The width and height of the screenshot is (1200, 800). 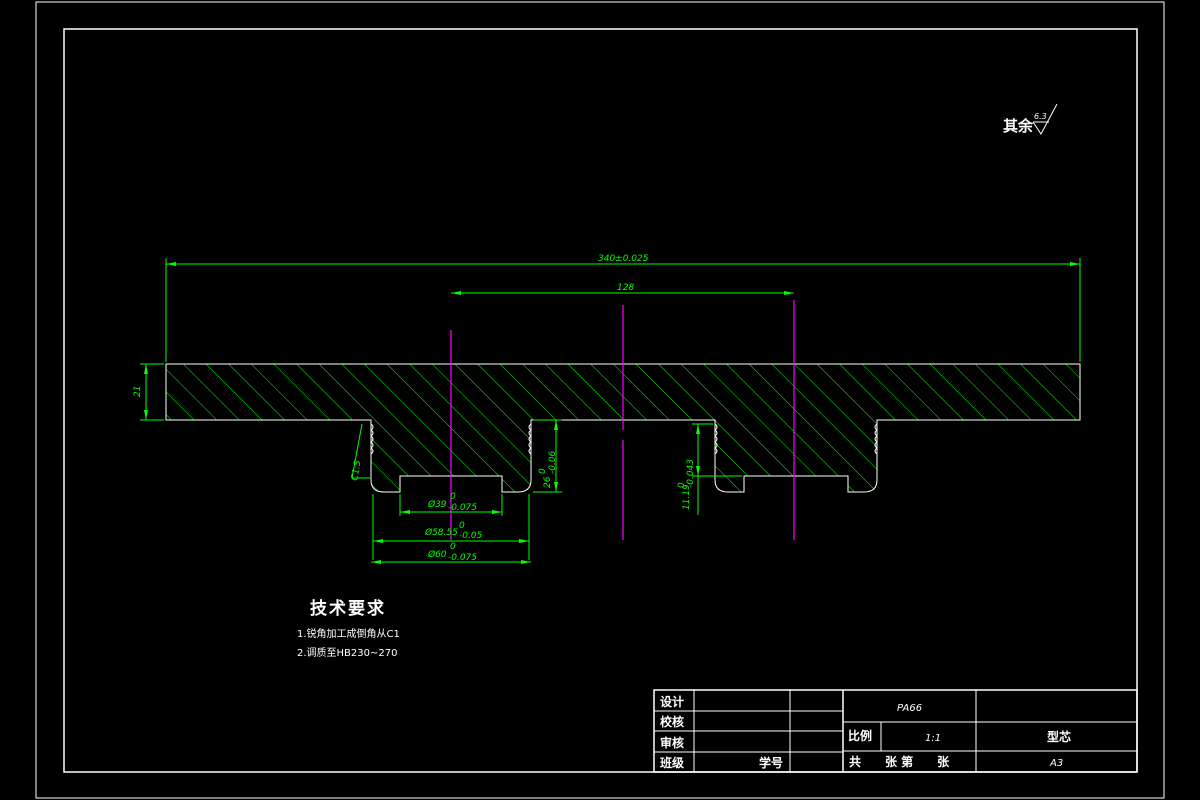 What do you see at coordinates (625, 288) in the screenshot?
I see `dim-center-distance: 128` at bounding box center [625, 288].